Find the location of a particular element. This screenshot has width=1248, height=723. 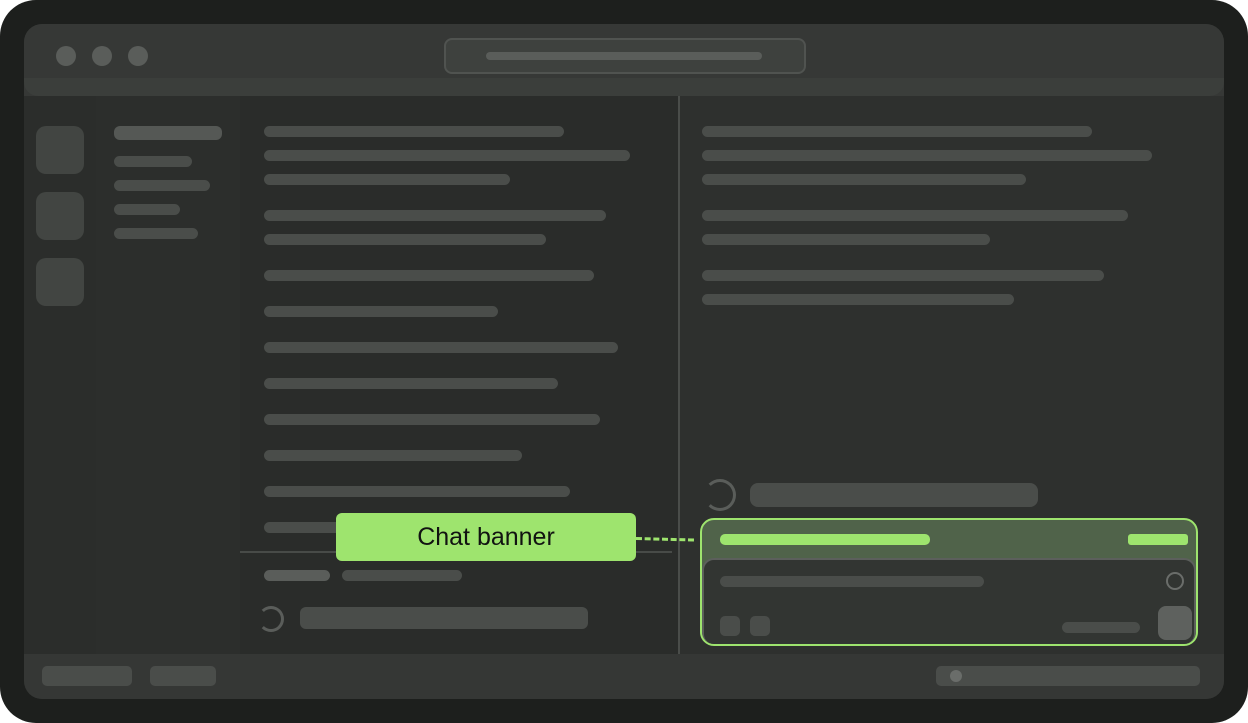

status-bar is located at coordinates (624, 676).